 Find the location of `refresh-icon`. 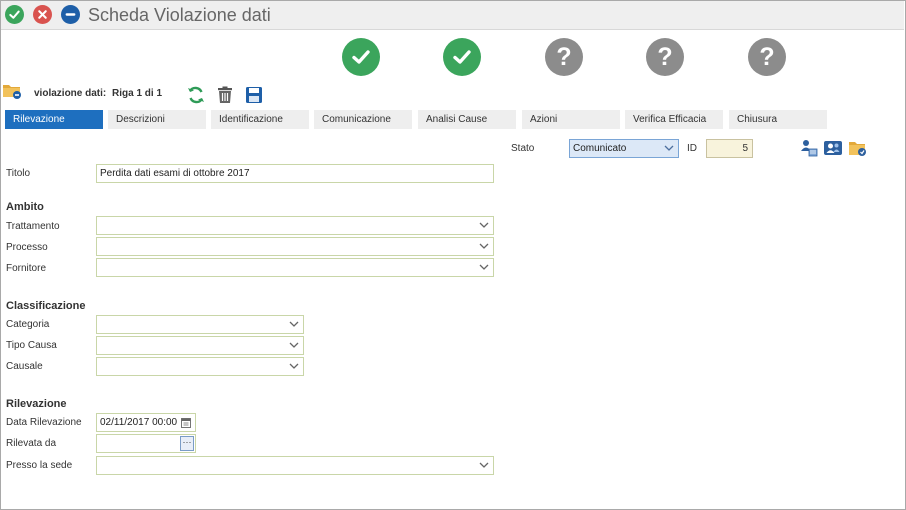

refresh-icon is located at coordinates (196, 95).